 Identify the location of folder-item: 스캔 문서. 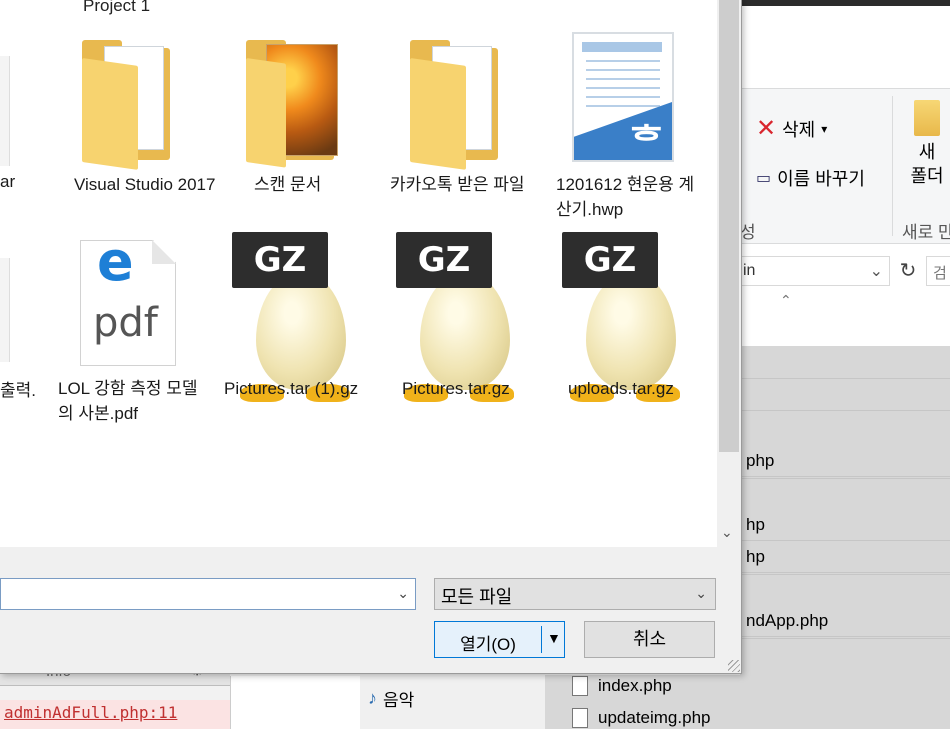
(321, 135).